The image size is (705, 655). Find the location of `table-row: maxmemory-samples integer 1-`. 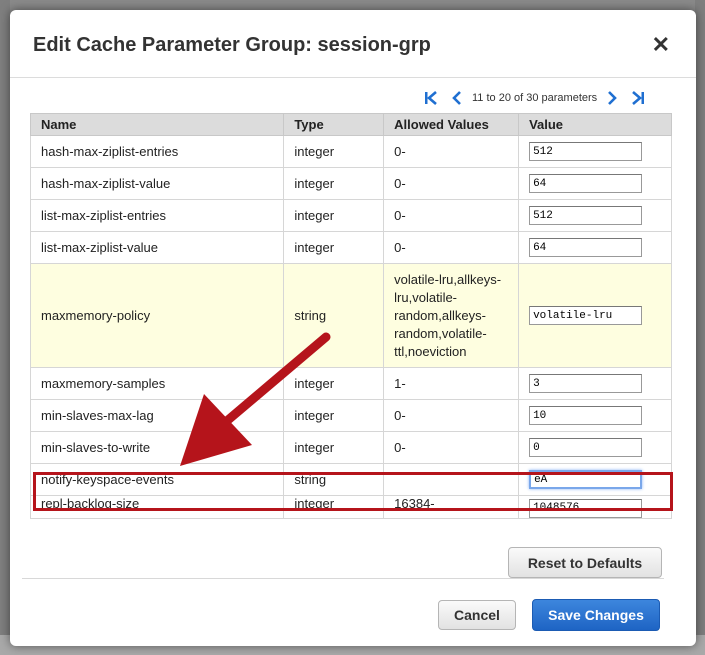

table-row: maxmemory-samples integer 1- is located at coordinates (350, 383).